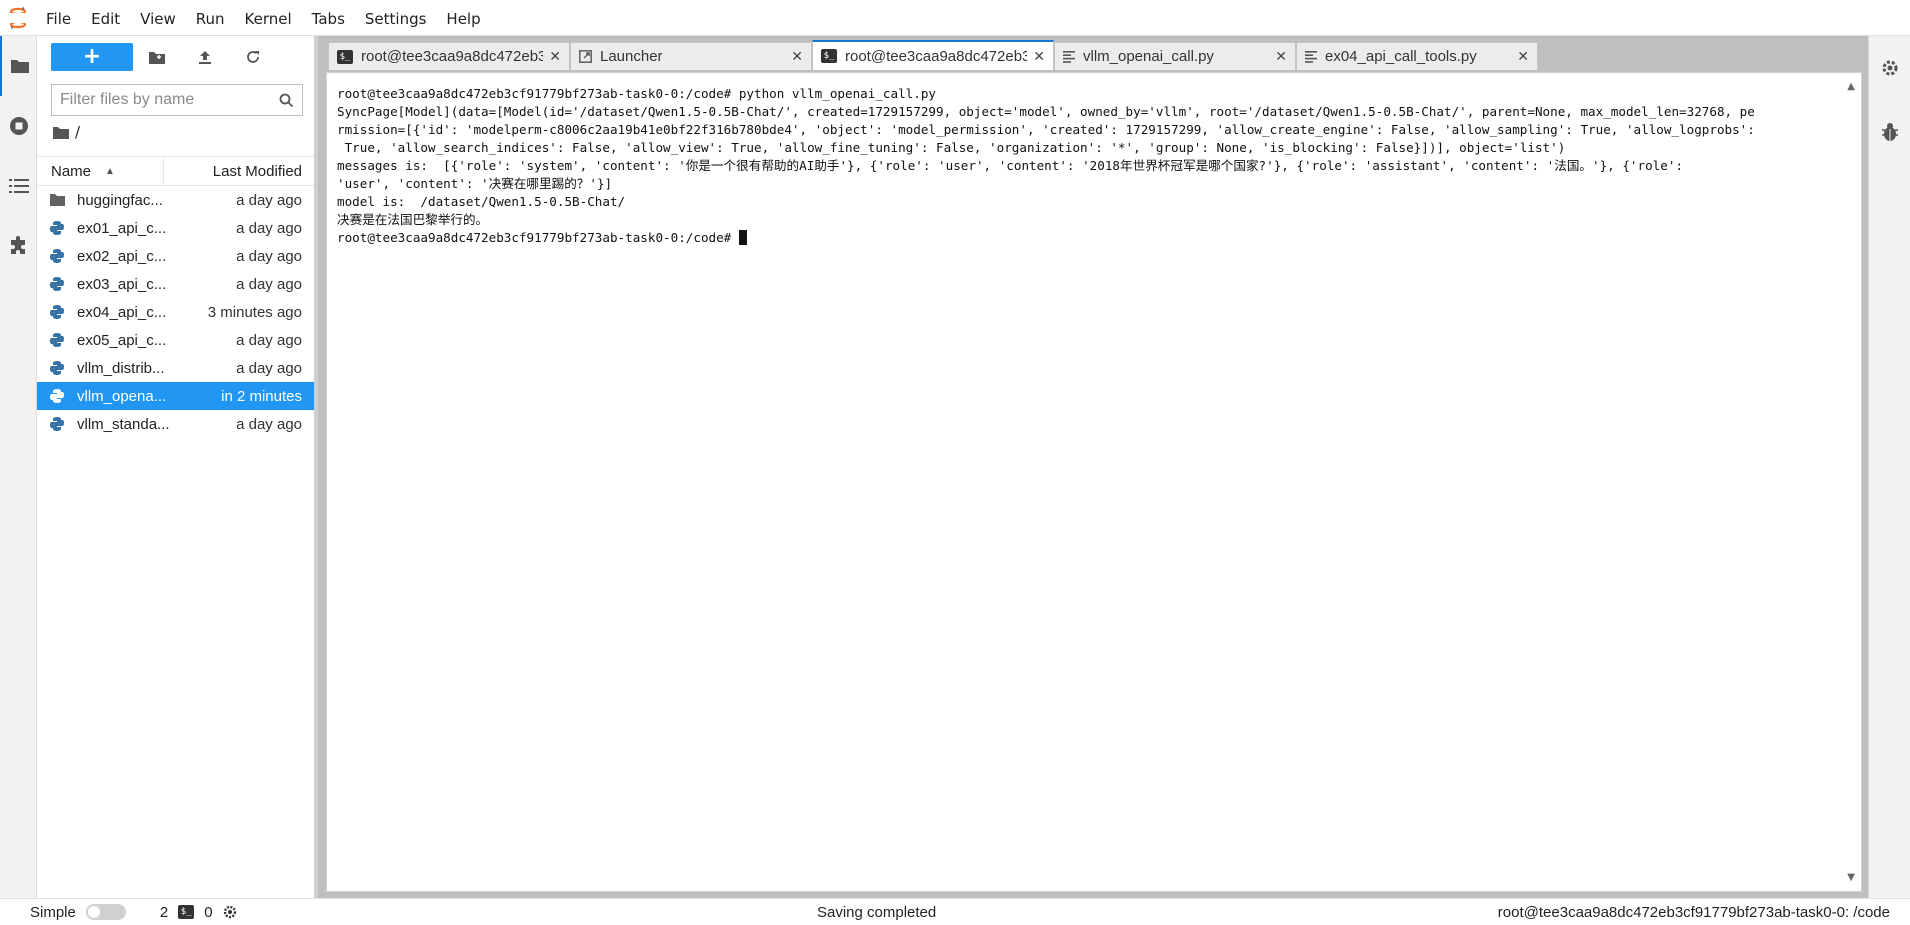  What do you see at coordinates (742, 237) in the screenshot?
I see `terminal-cursor` at bounding box center [742, 237].